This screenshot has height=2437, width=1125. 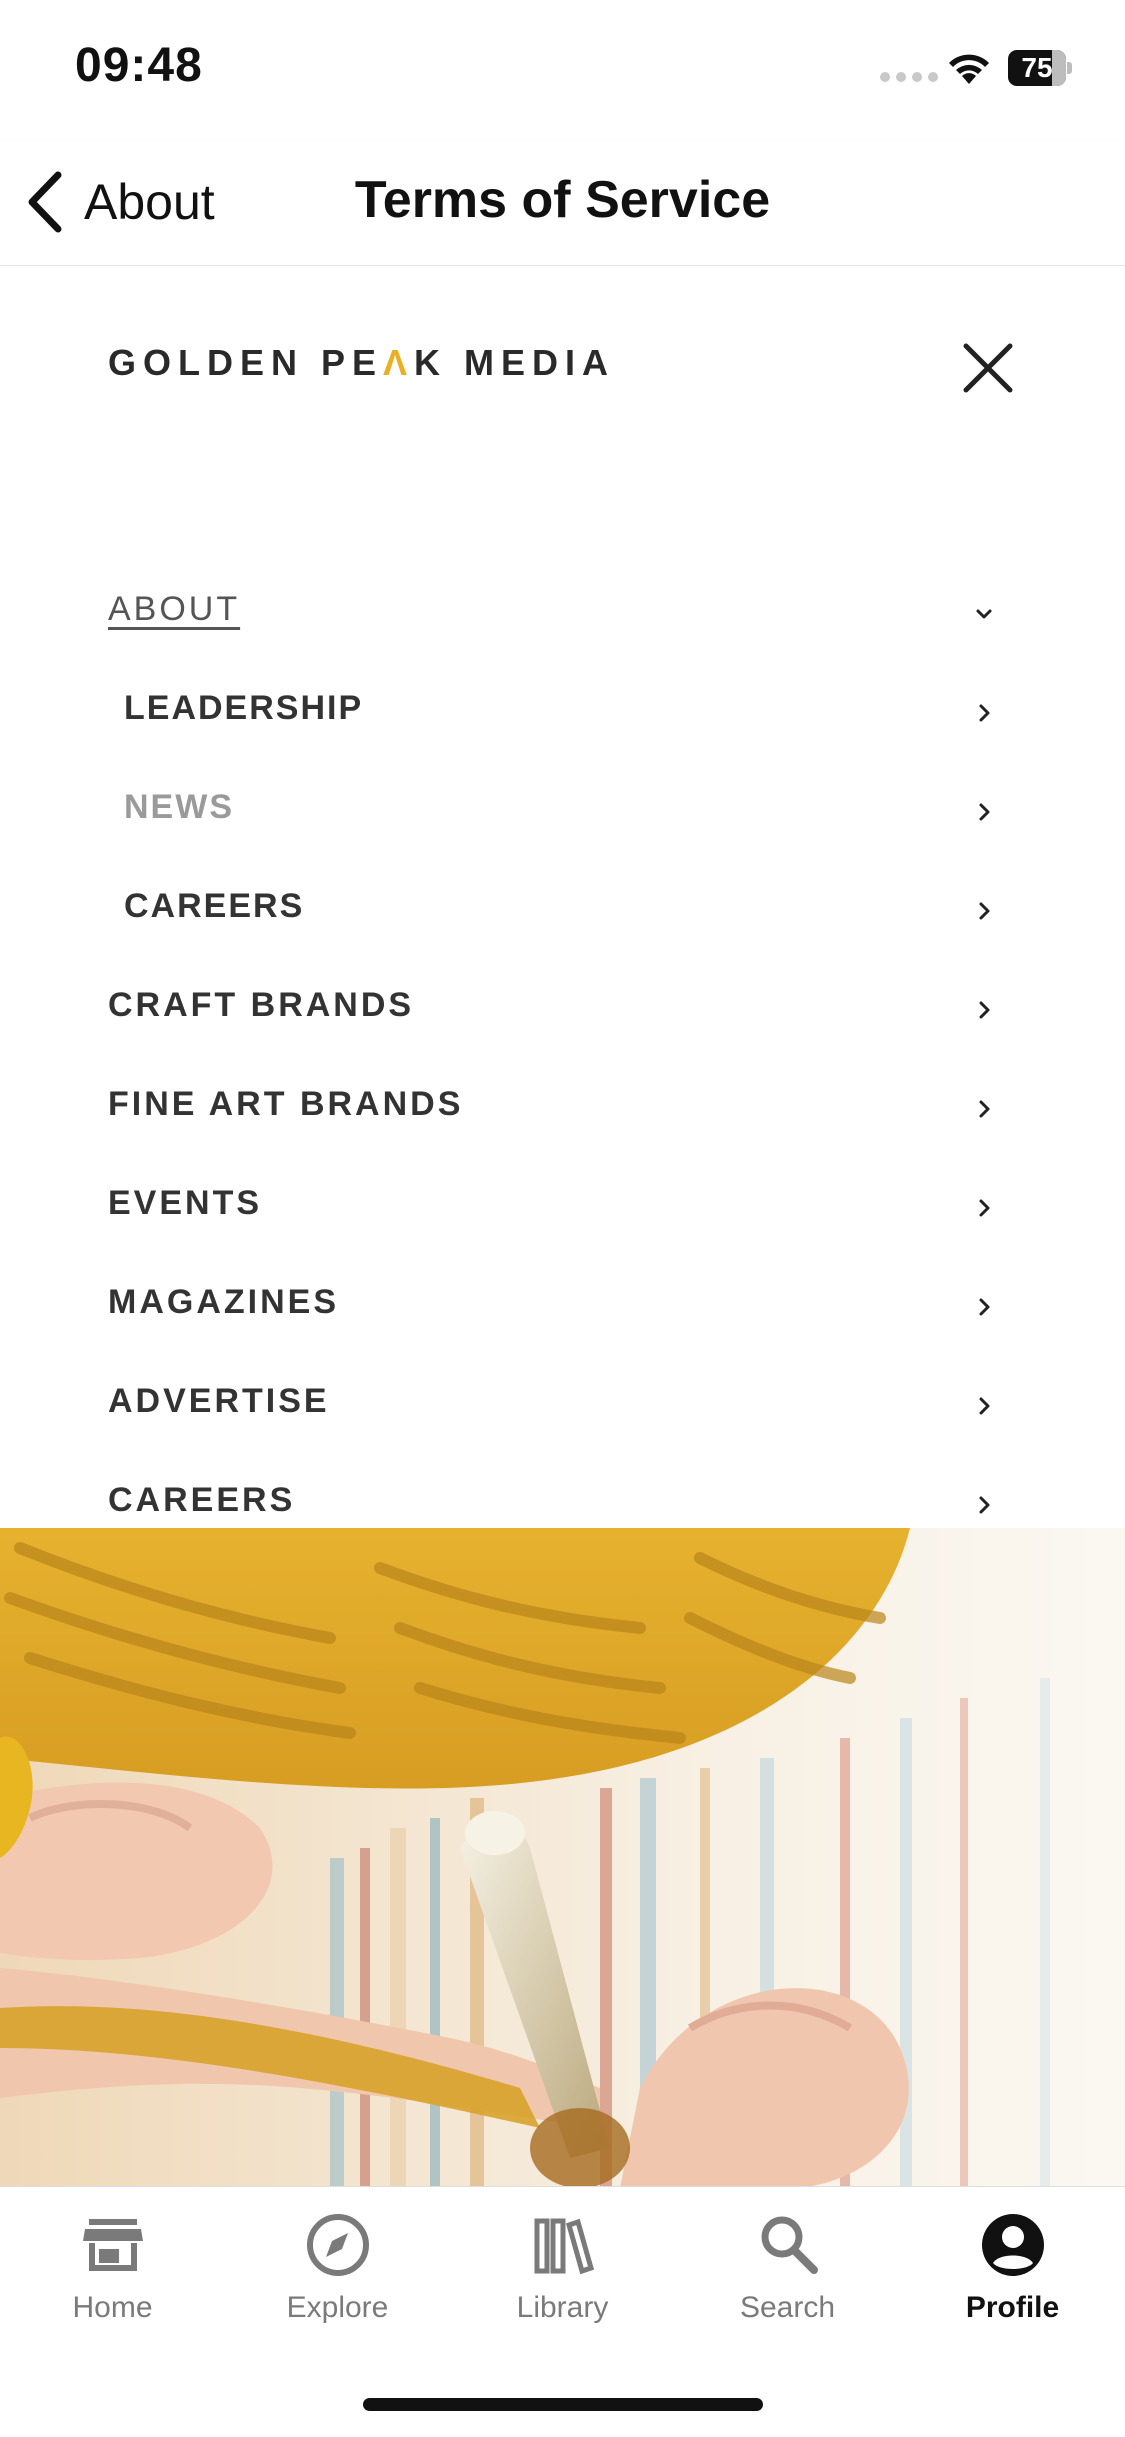 I want to click on battery-level: 75, so click(x=1037, y=67).